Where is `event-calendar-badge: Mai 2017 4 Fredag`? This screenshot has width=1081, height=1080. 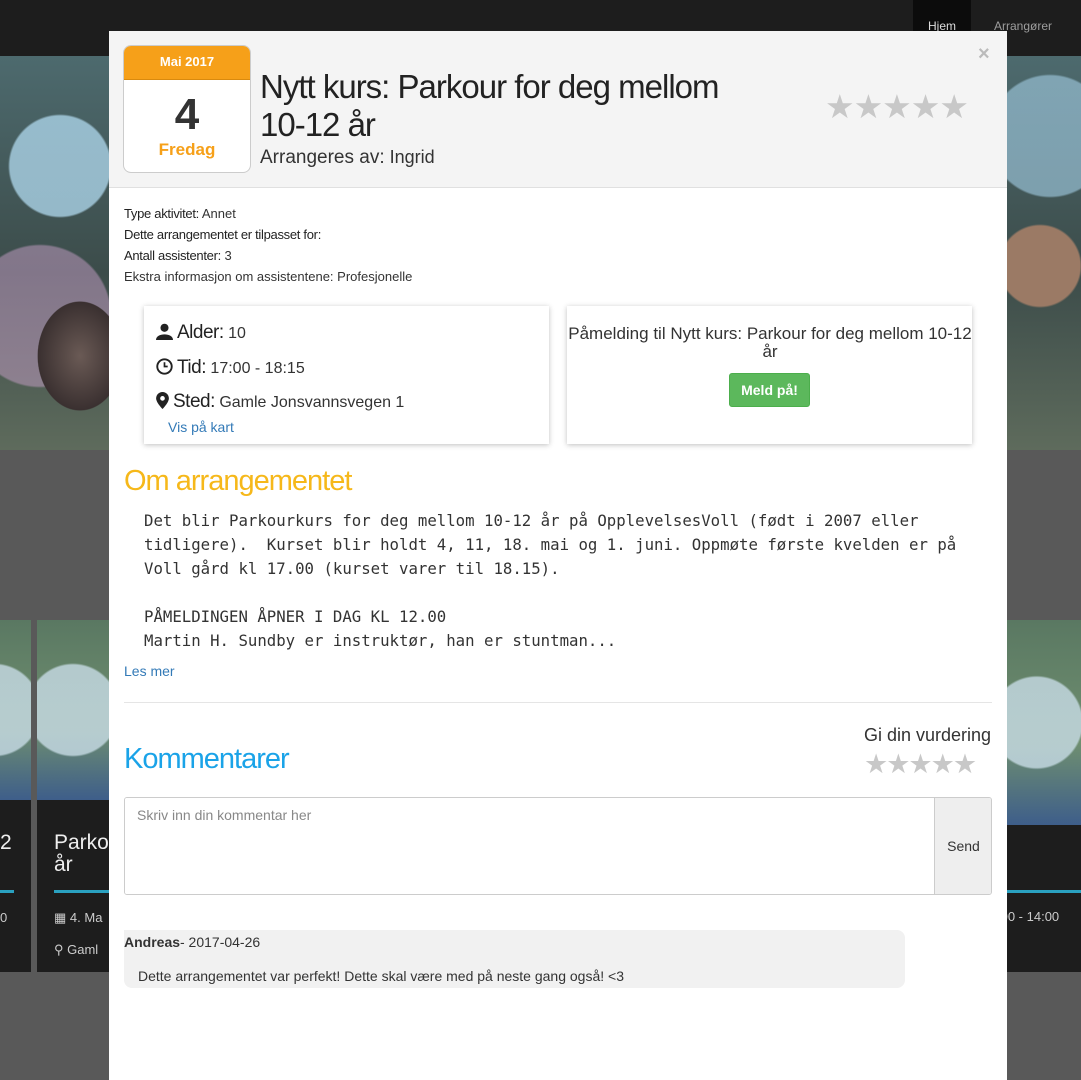
event-calendar-badge: Mai 2017 4 Fredag is located at coordinates (187, 109).